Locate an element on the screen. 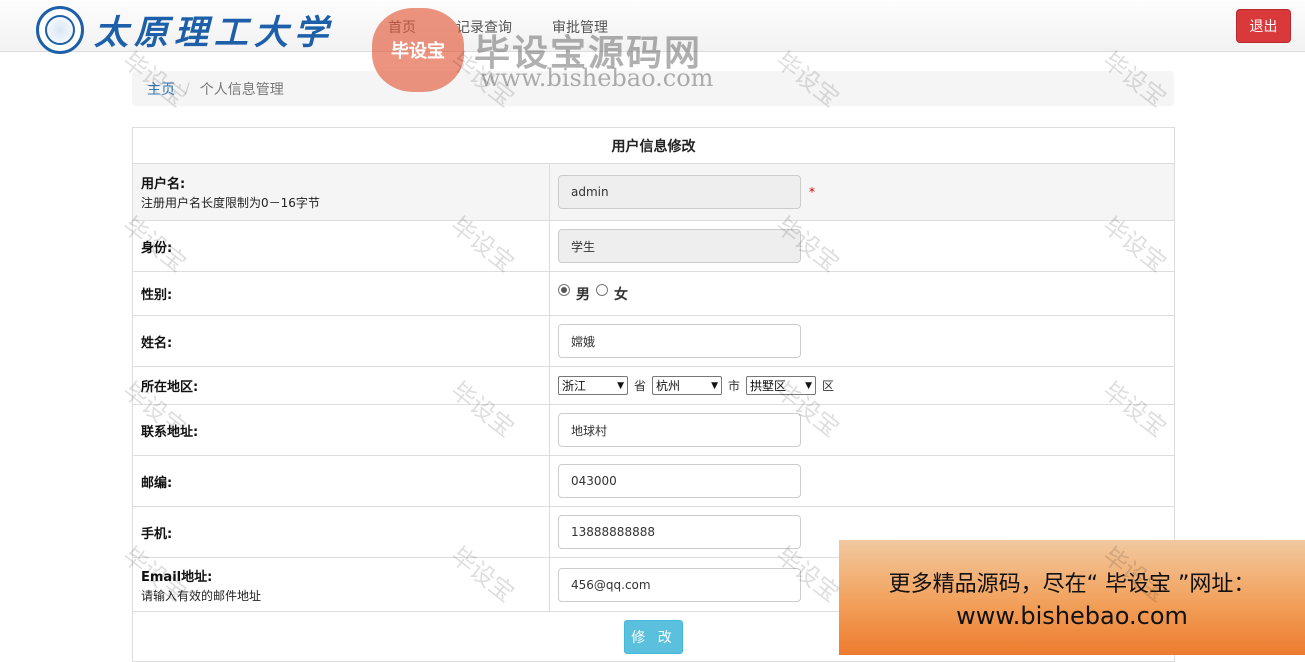 The image size is (1305, 662). main-nav: 首页 记录查询 审批管理 is located at coordinates (498, 27).